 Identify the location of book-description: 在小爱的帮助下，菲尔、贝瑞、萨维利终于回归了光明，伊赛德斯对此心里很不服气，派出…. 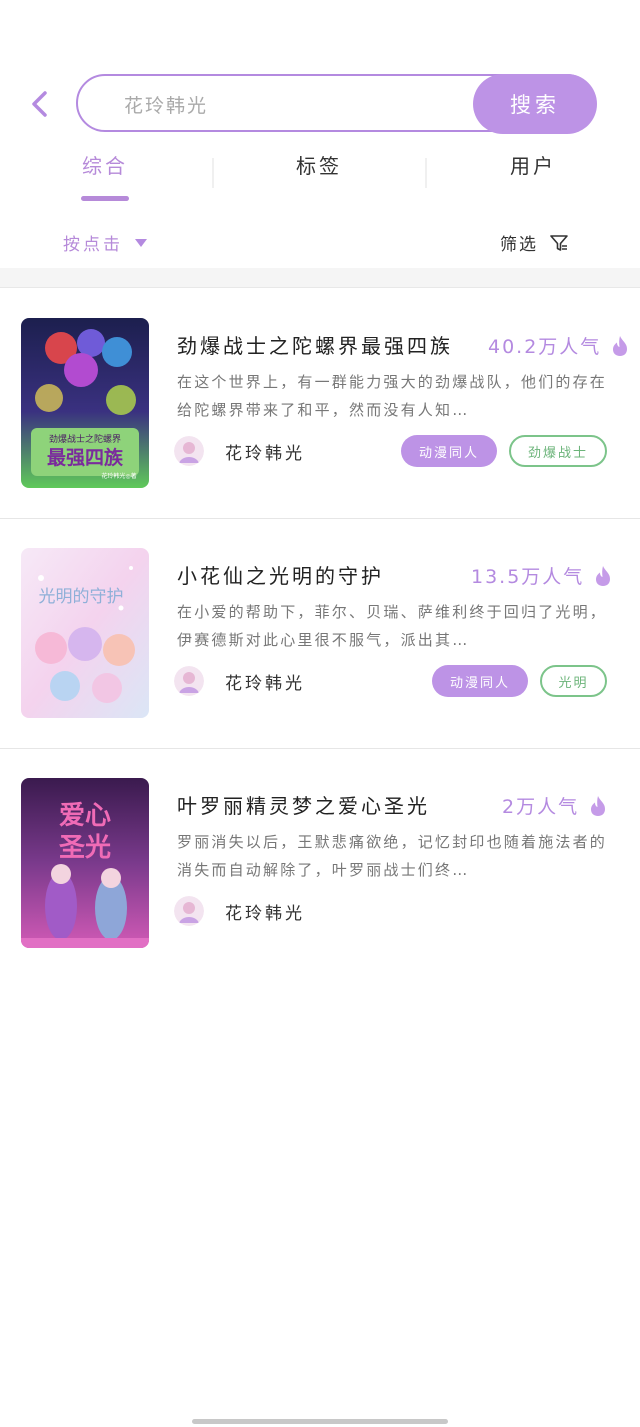
(392, 626).